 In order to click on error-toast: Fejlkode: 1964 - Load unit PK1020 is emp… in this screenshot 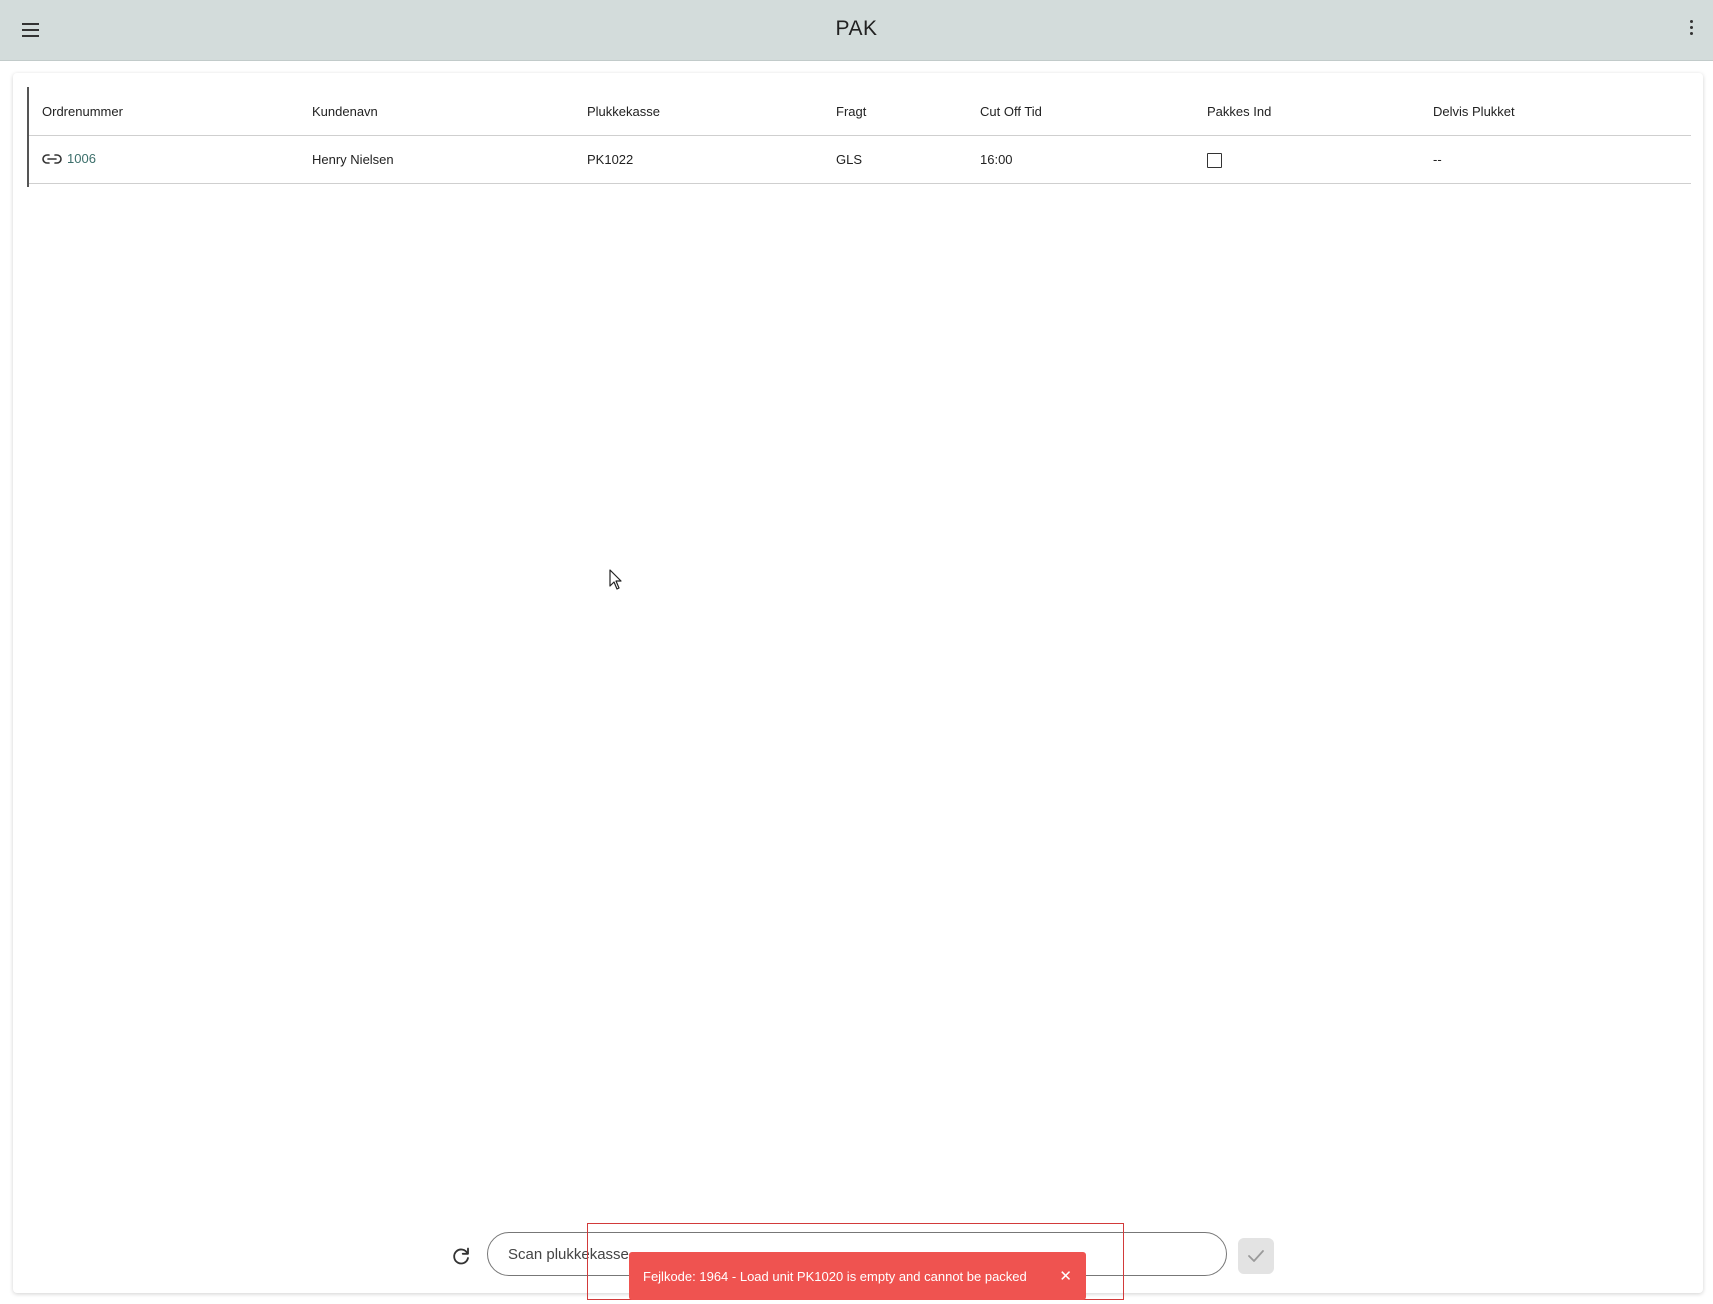, I will do `click(857, 1276)`.